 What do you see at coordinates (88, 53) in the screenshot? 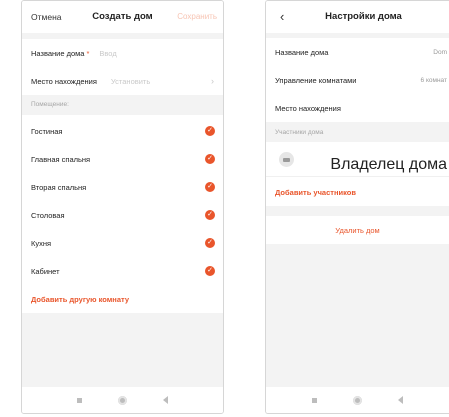
I see `required-mark: *` at bounding box center [88, 53].